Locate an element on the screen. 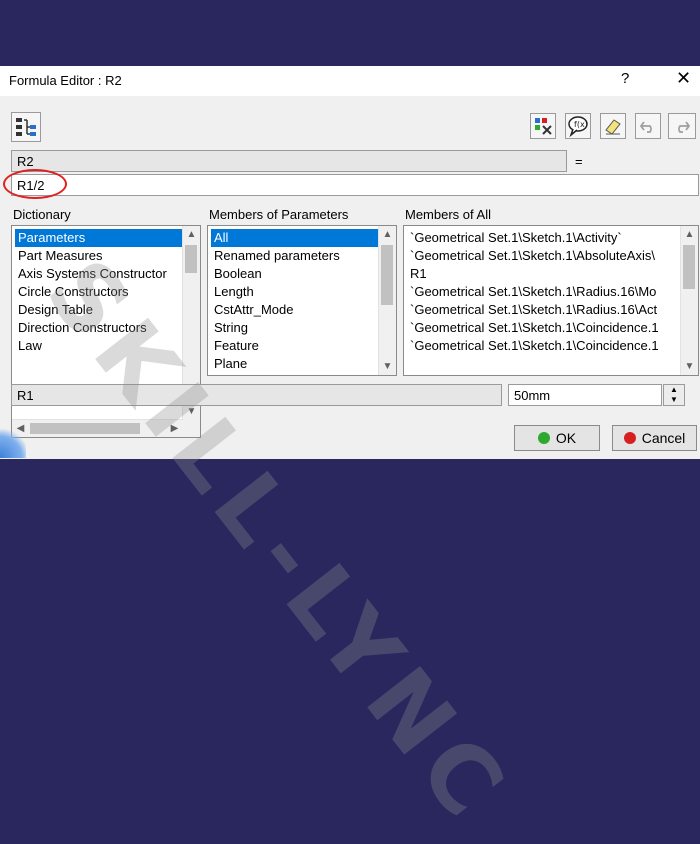 Image resolution: width=700 pixels, height=844 pixels. help-button: ? is located at coordinates (625, 78).